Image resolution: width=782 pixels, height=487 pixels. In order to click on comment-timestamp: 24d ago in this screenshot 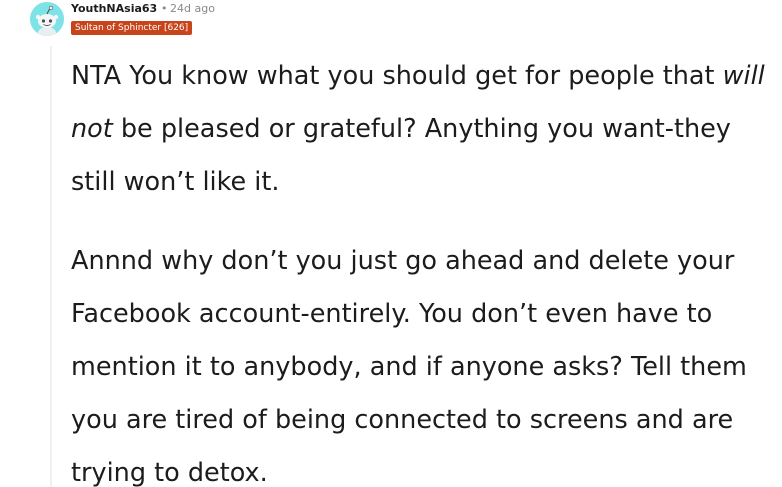, I will do `click(192, 9)`.